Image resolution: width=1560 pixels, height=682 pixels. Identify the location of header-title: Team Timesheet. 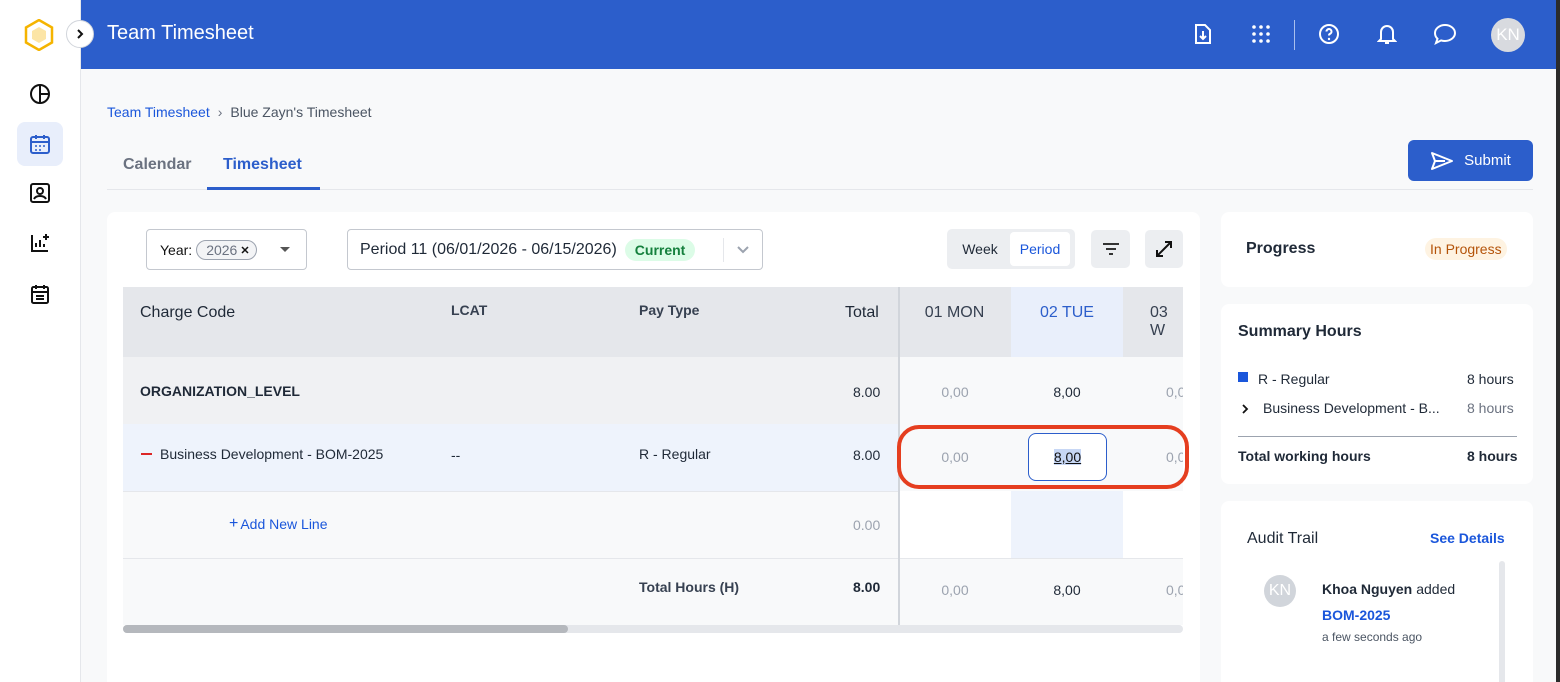
(180, 33).